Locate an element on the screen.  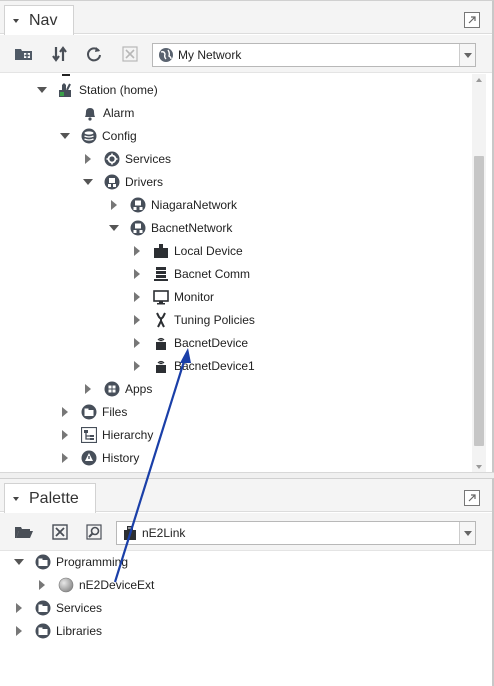
tree-row-bacnetdevice1: BacnetDevice1 is located at coordinates (193, 366).